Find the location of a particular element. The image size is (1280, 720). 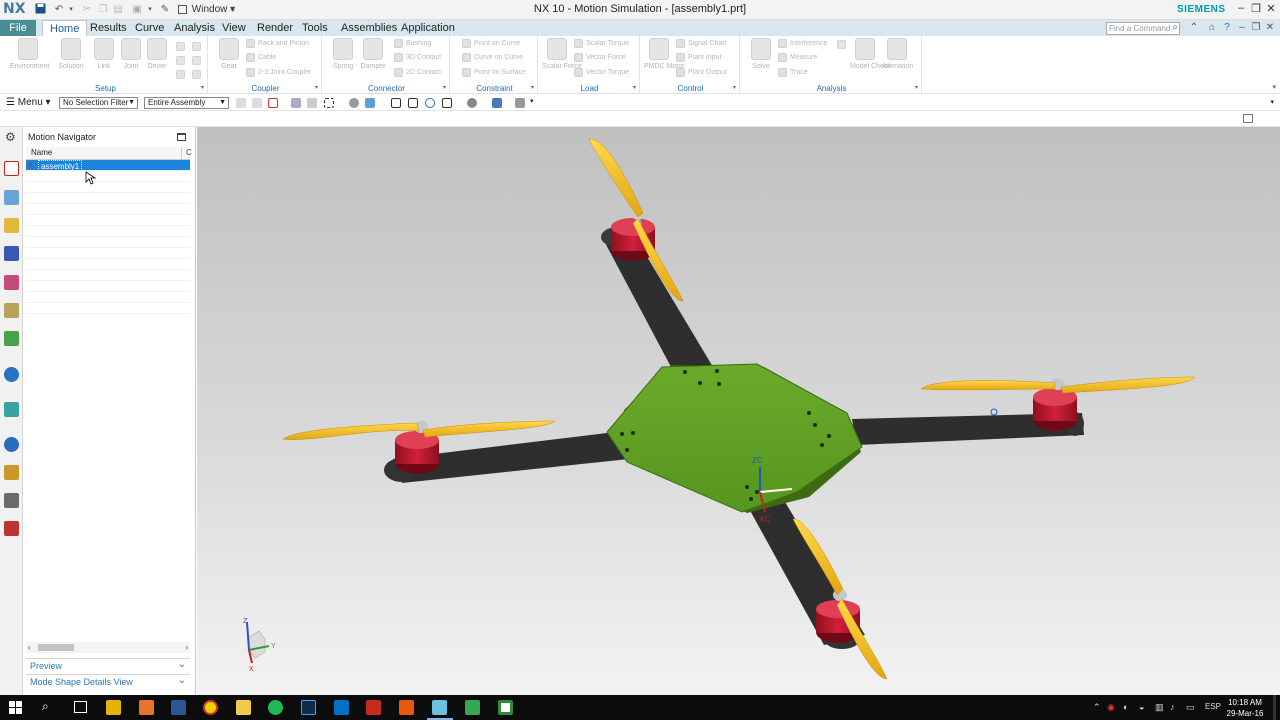

zoom-icon is located at coordinates (413, 103).